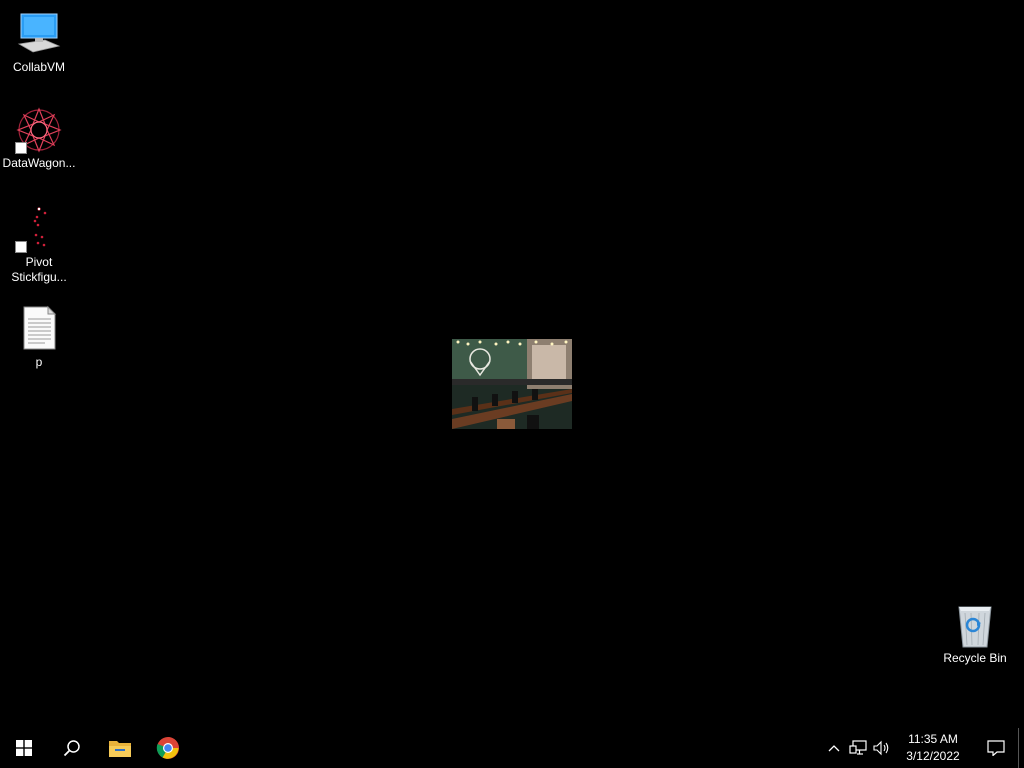 This screenshot has height=768, width=1024. I want to click on system-tray: 11:35 AM 3/12/2022, so click(923, 748).